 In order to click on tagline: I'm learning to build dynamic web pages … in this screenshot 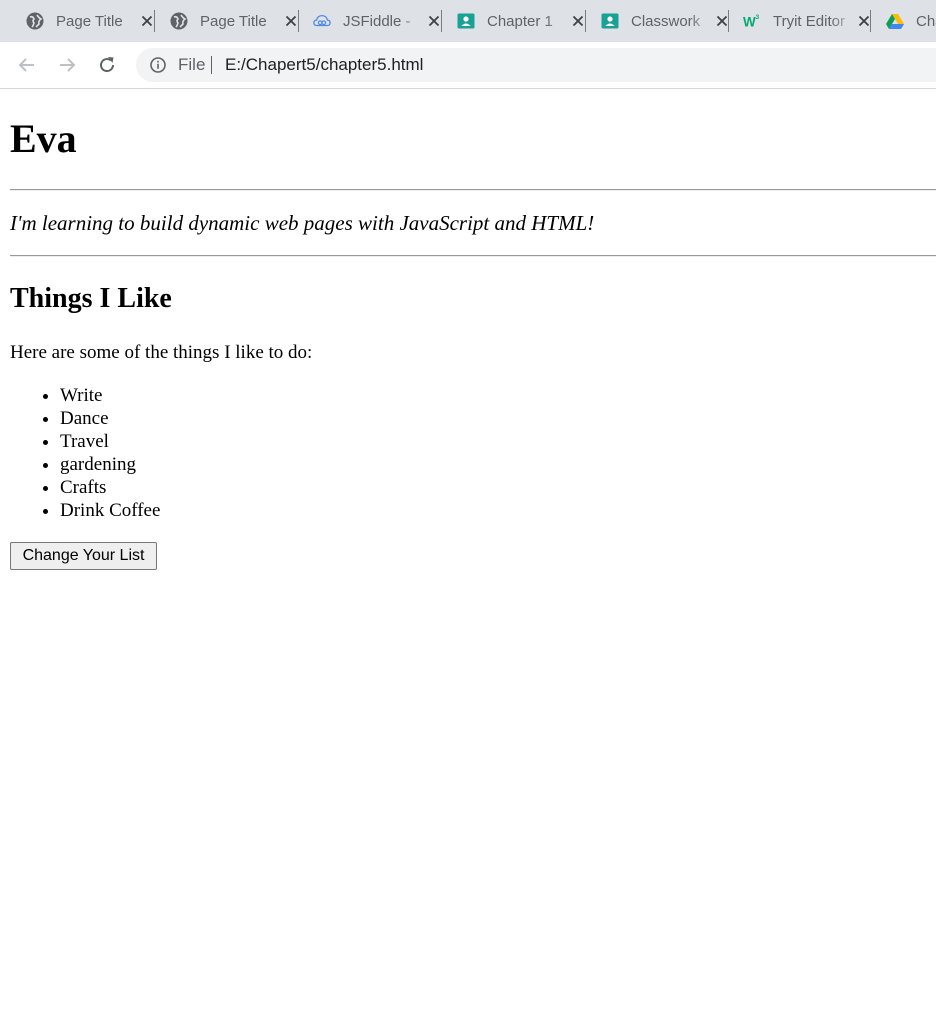, I will do `click(302, 223)`.